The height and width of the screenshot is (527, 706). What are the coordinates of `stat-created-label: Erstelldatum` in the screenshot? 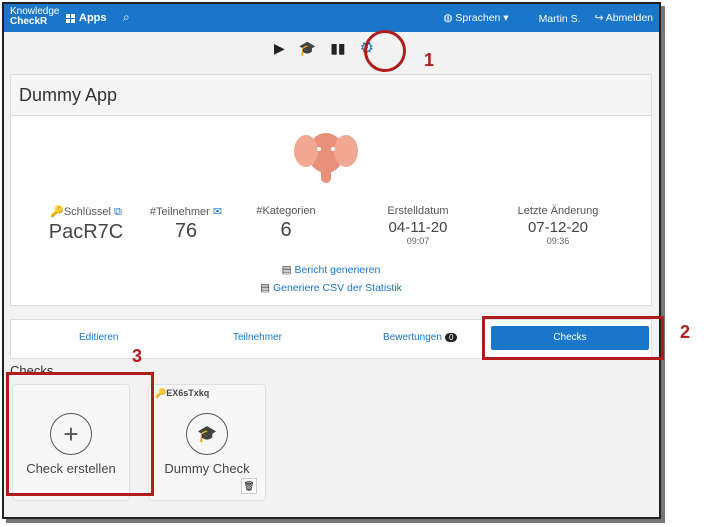 It's located at (418, 211).